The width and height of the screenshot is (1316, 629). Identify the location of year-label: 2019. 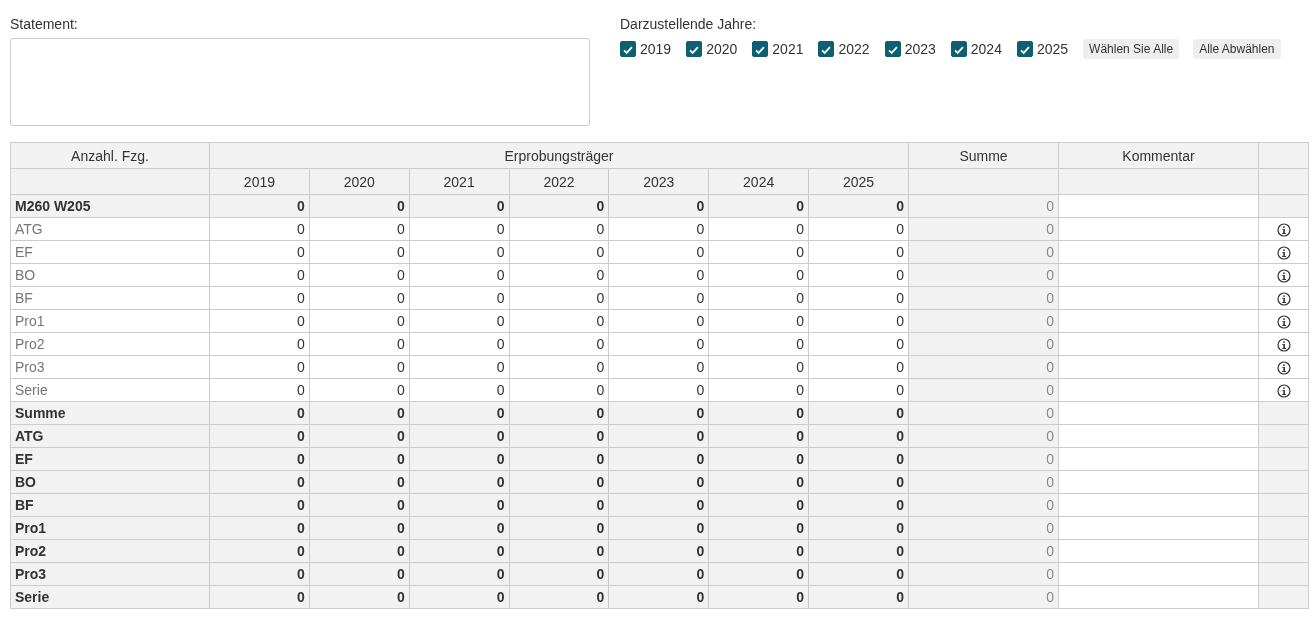
(656, 49).